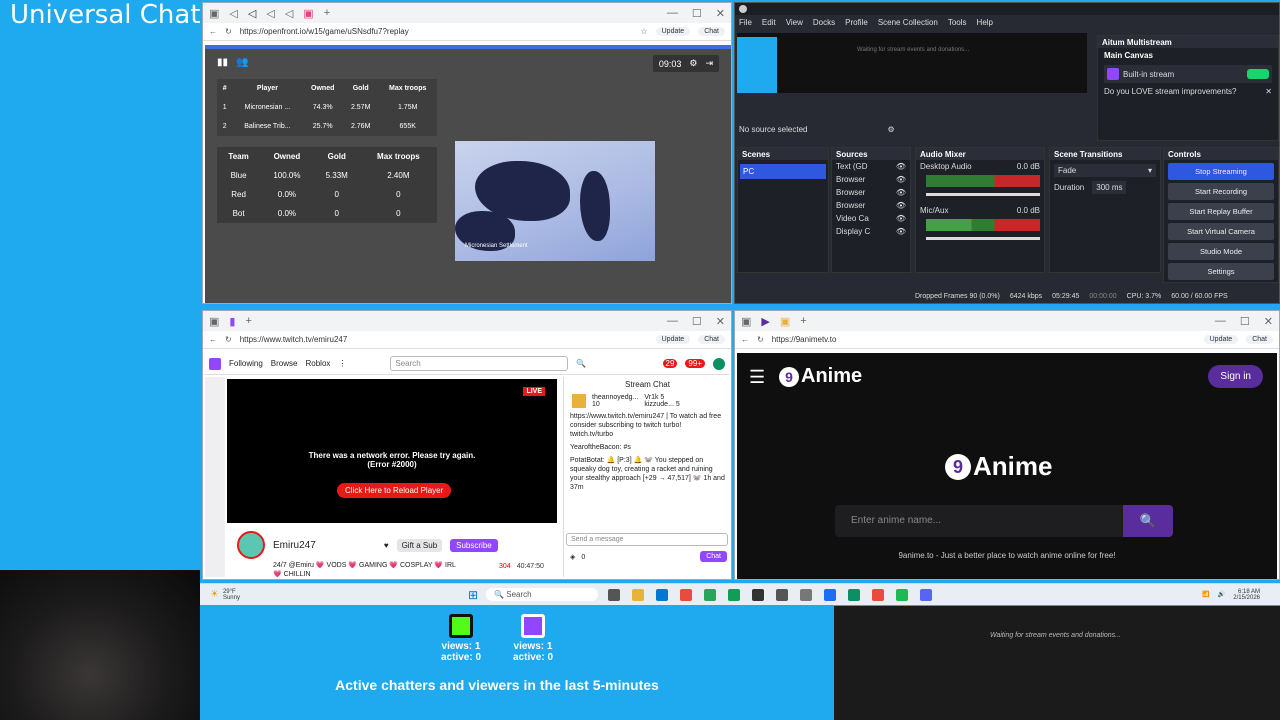 This screenshot has width=1280, height=720. What do you see at coordinates (1221, 171) in the screenshot?
I see `control-button: Stop Streaming` at bounding box center [1221, 171].